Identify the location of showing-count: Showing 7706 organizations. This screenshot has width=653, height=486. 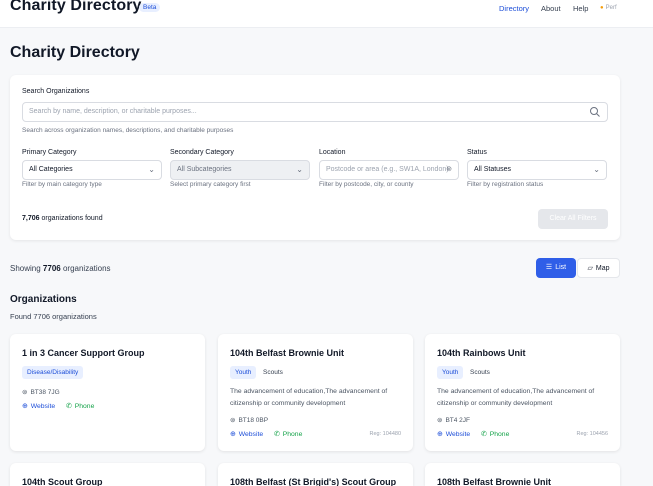
(60, 268).